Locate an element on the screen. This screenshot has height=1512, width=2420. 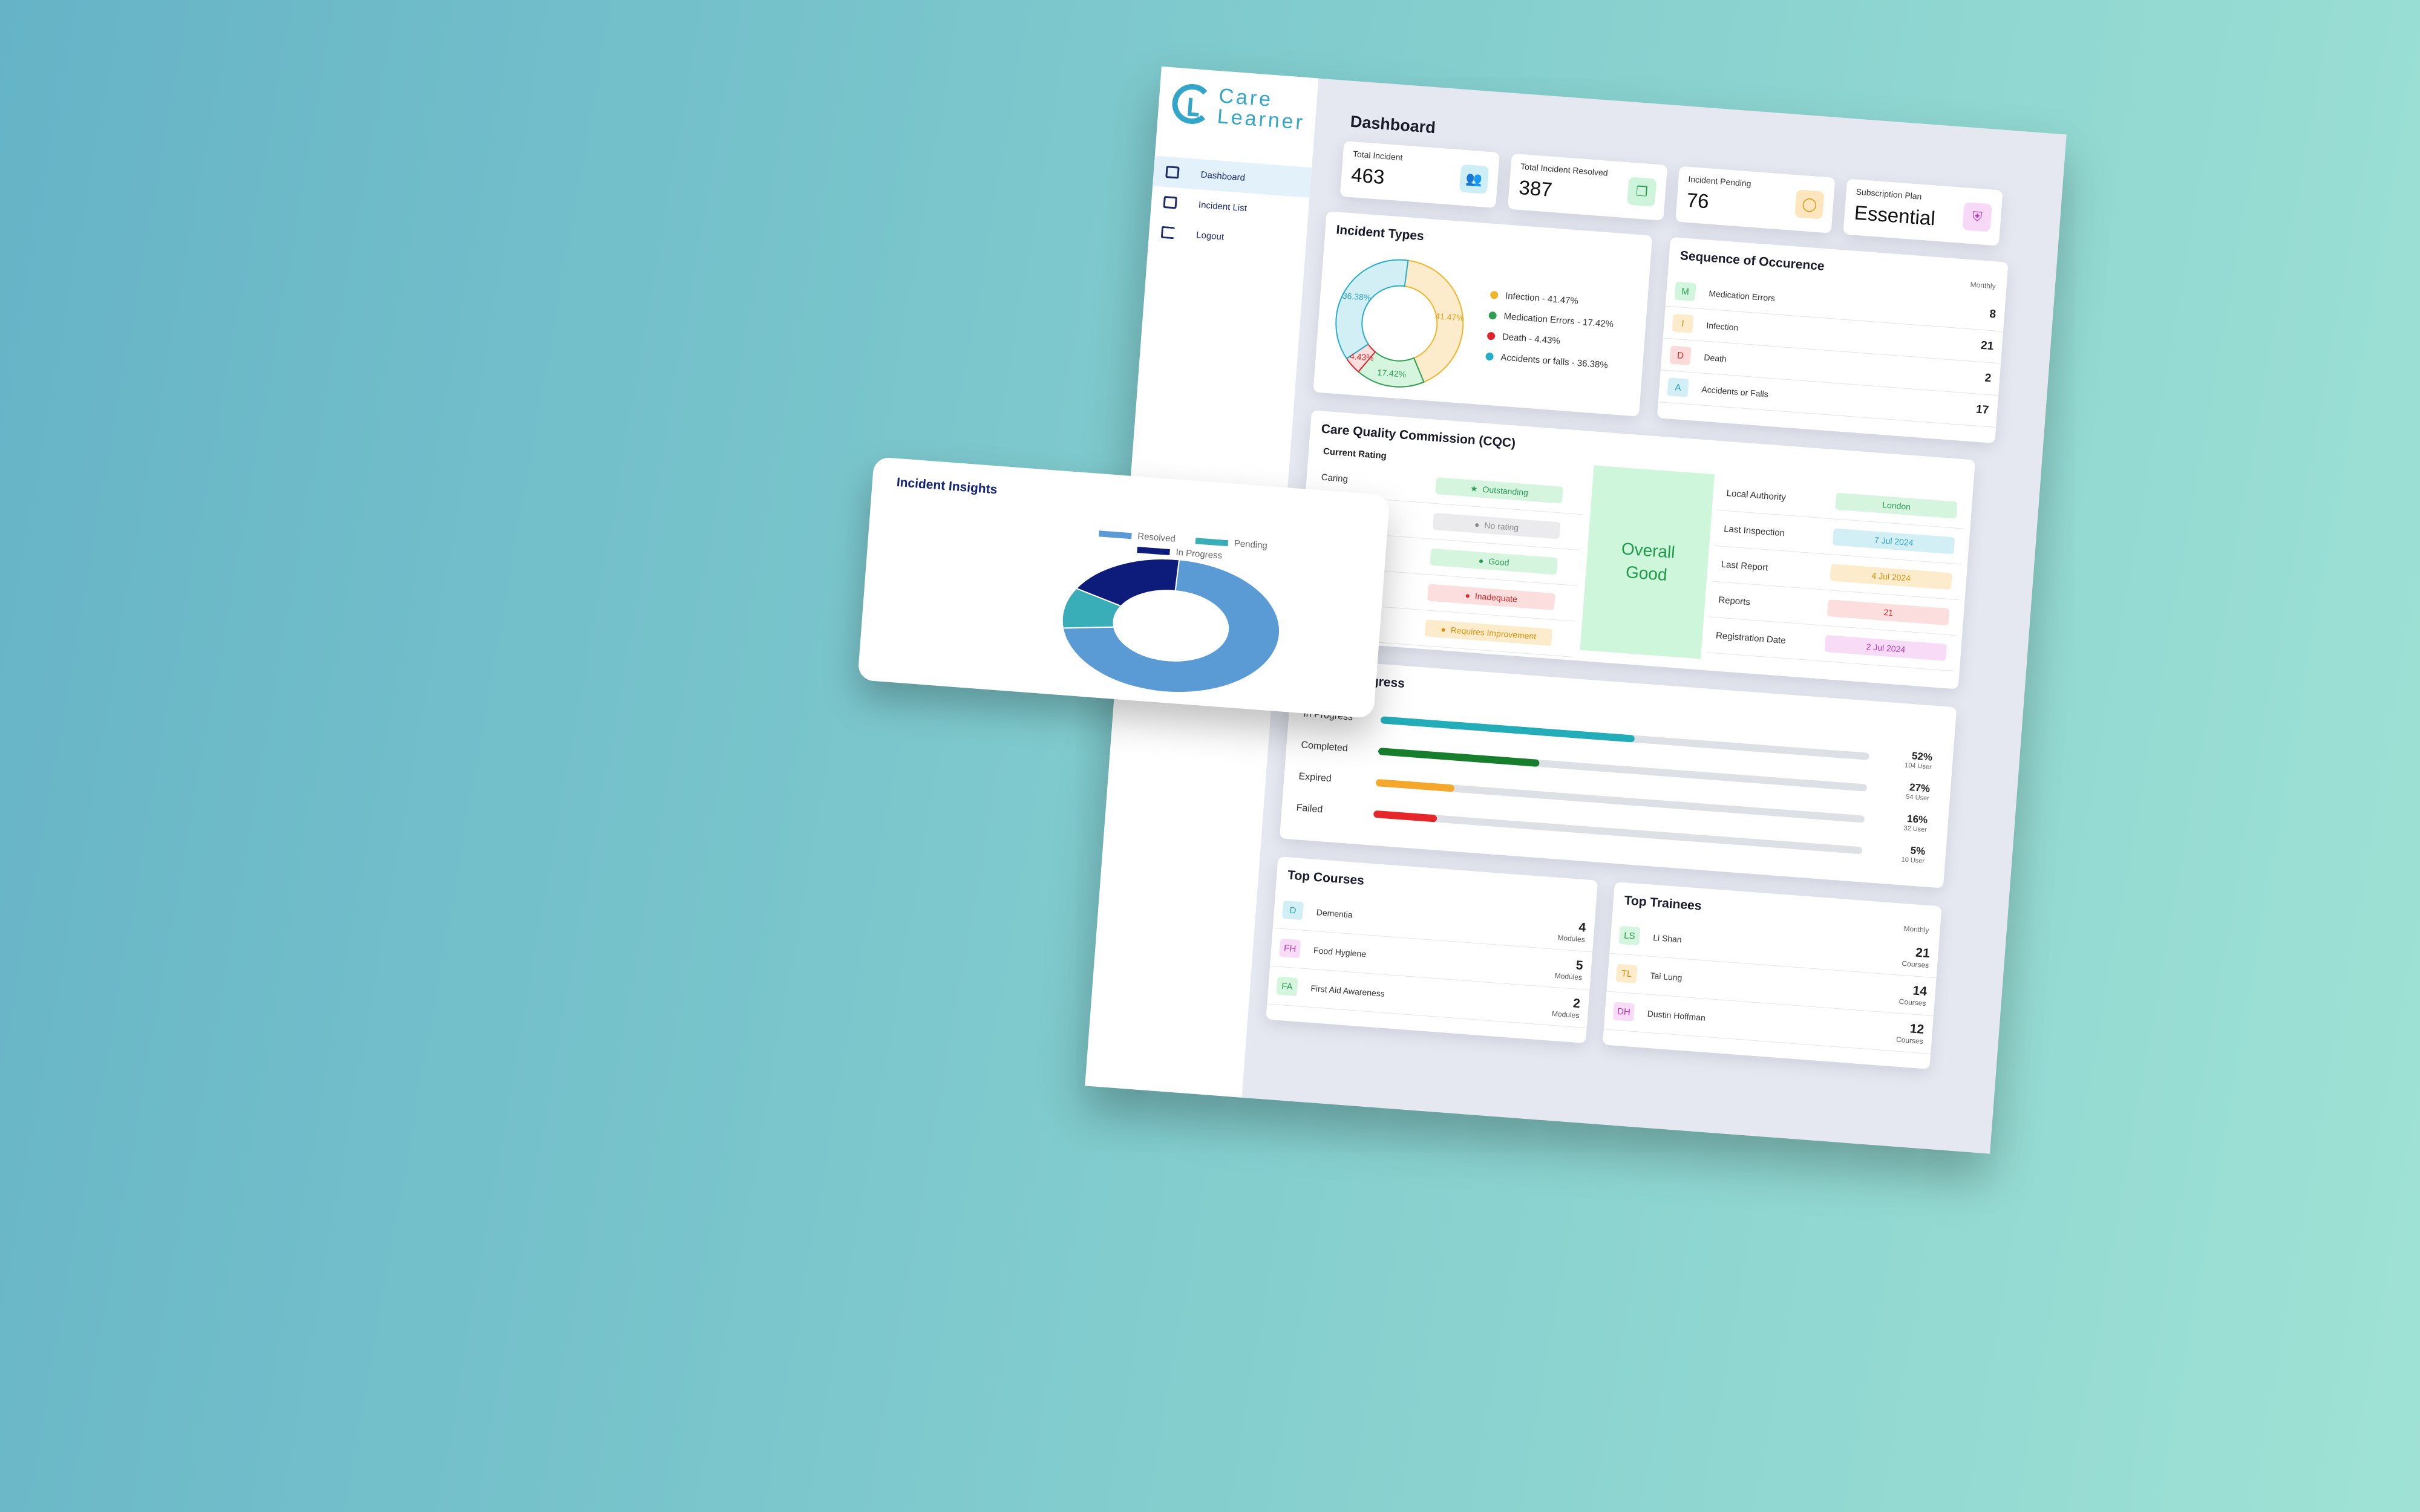
card-title: Top Courses is located at coordinates (1326, 878).